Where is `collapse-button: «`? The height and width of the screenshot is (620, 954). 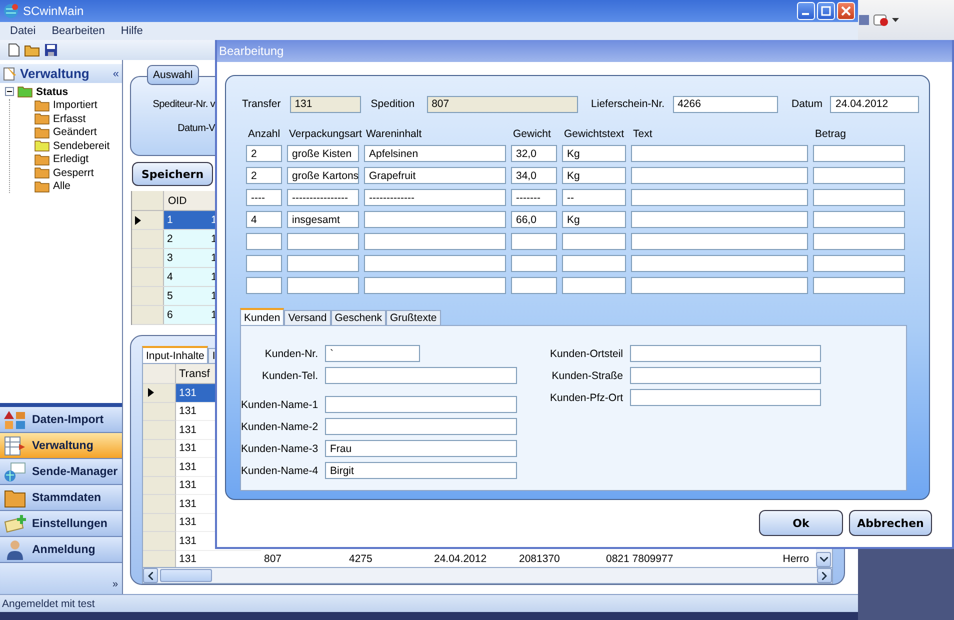 collapse-button: « is located at coordinates (115, 74).